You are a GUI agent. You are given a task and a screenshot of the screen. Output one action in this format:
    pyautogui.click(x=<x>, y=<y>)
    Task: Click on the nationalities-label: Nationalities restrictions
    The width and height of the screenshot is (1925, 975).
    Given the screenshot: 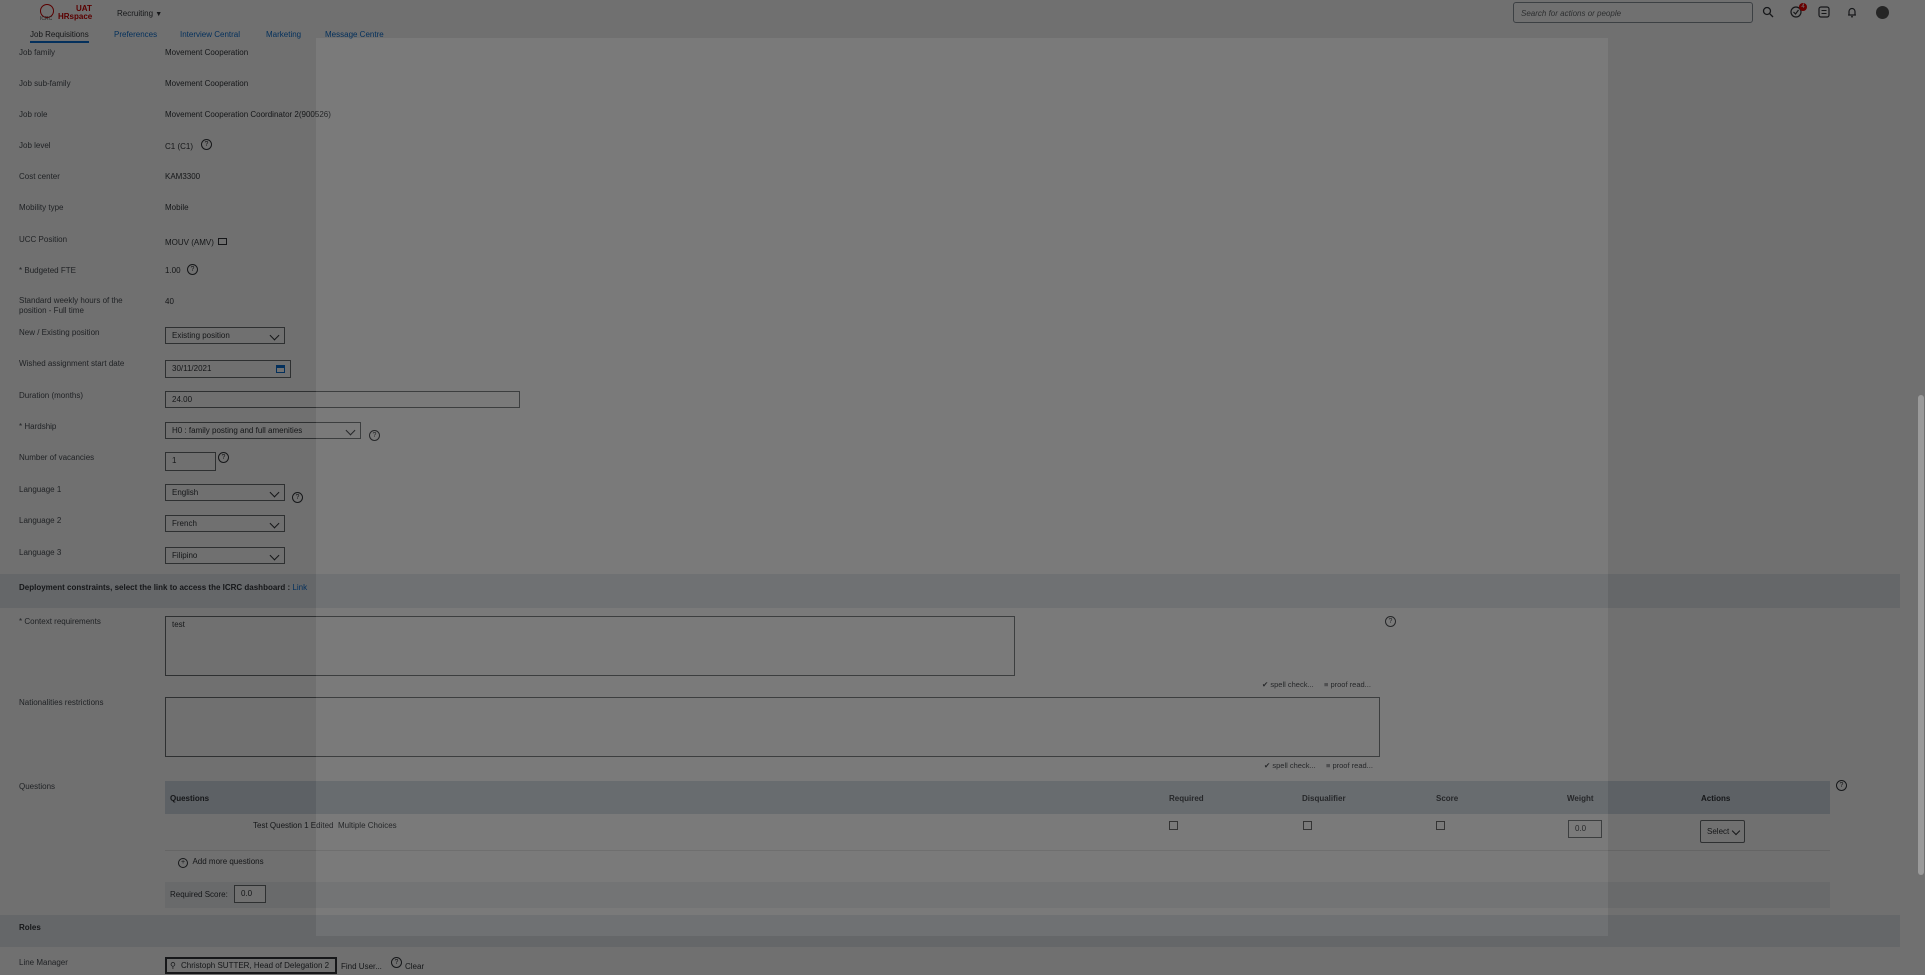 What is the action you would take?
    pyautogui.click(x=61, y=702)
    